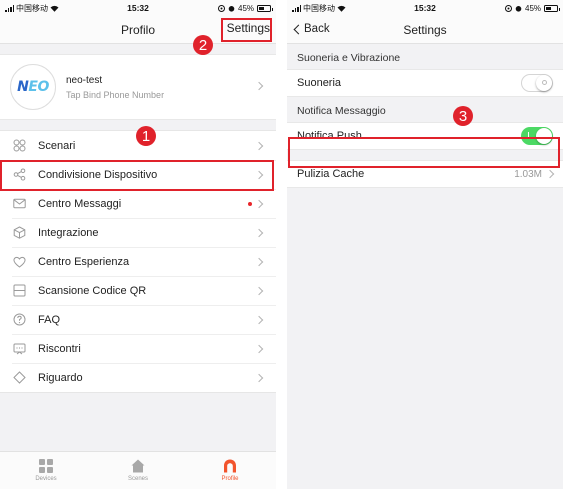 The image size is (563, 489). What do you see at coordinates (331, 174) in the screenshot?
I see `setting-label: Pulizia Cache` at bounding box center [331, 174].